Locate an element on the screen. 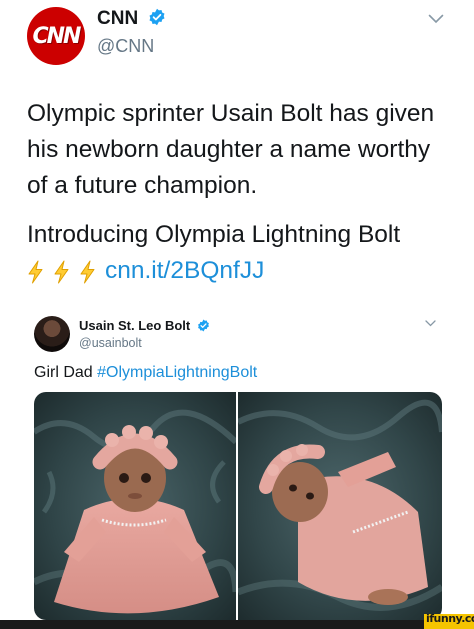 The image size is (474, 629). footer-bar is located at coordinates (237, 624).